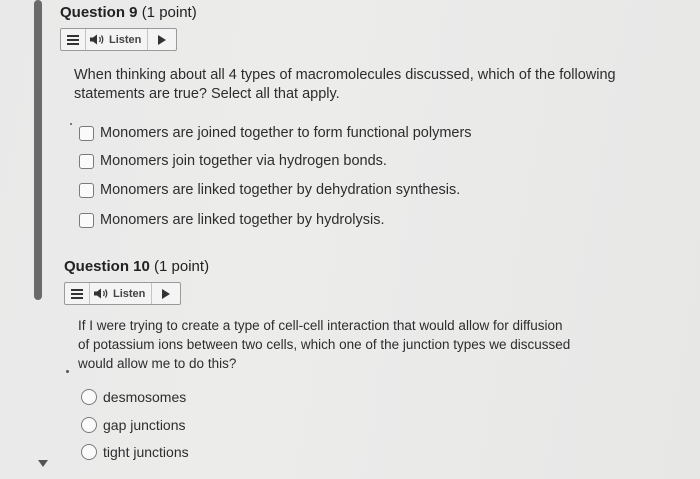 This screenshot has height=479, width=700. Describe the element at coordinates (169, 12) in the screenshot. I see `question-9-points: (1 point)` at that location.